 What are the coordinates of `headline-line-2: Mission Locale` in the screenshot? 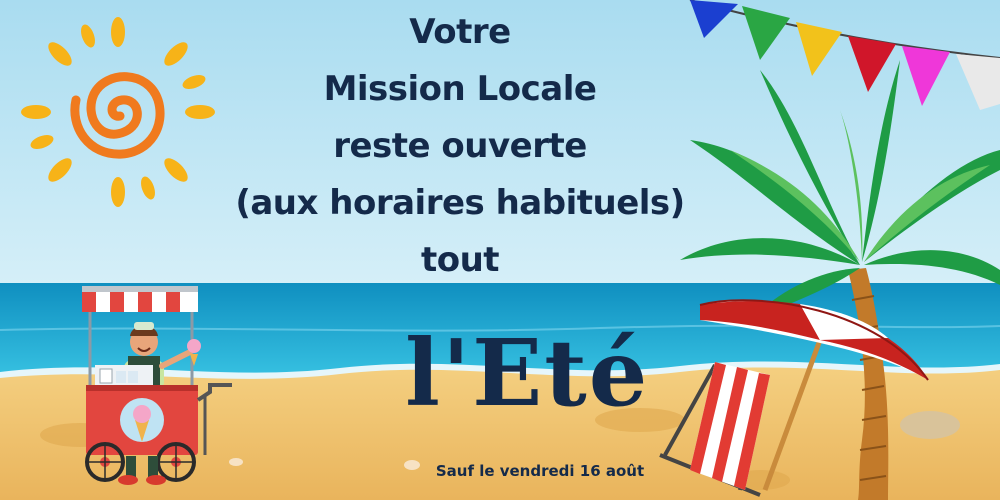 It's located at (460, 89).